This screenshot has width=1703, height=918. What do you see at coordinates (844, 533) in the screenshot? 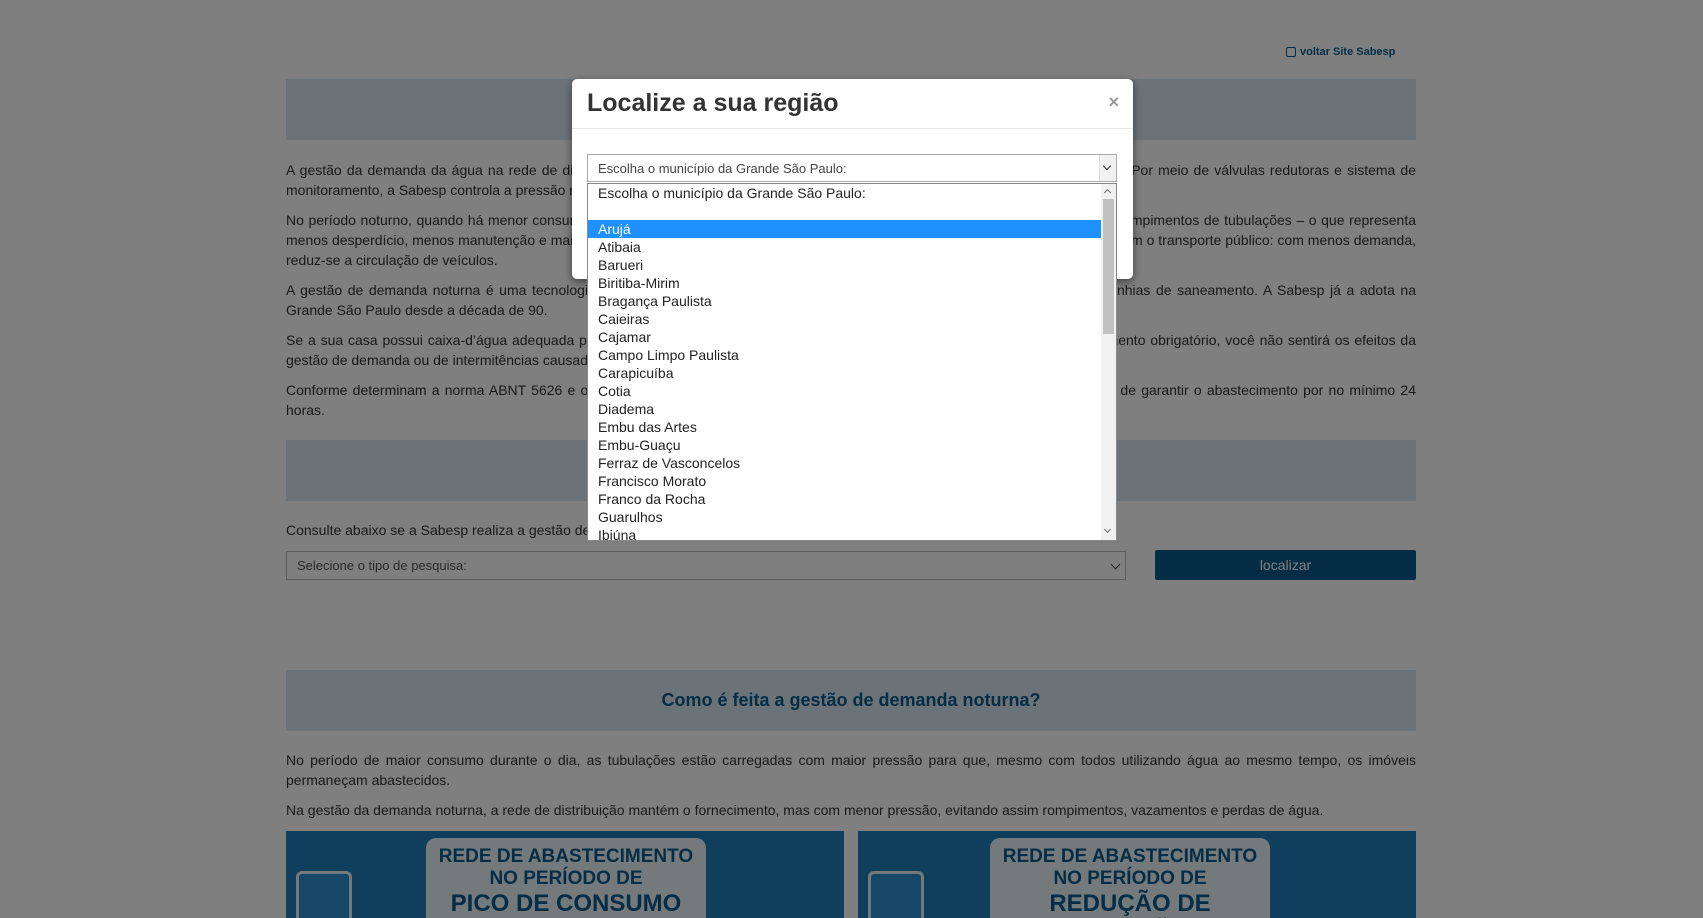
I see `municipality-option: Ibiúna` at bounding box center [844, 533].